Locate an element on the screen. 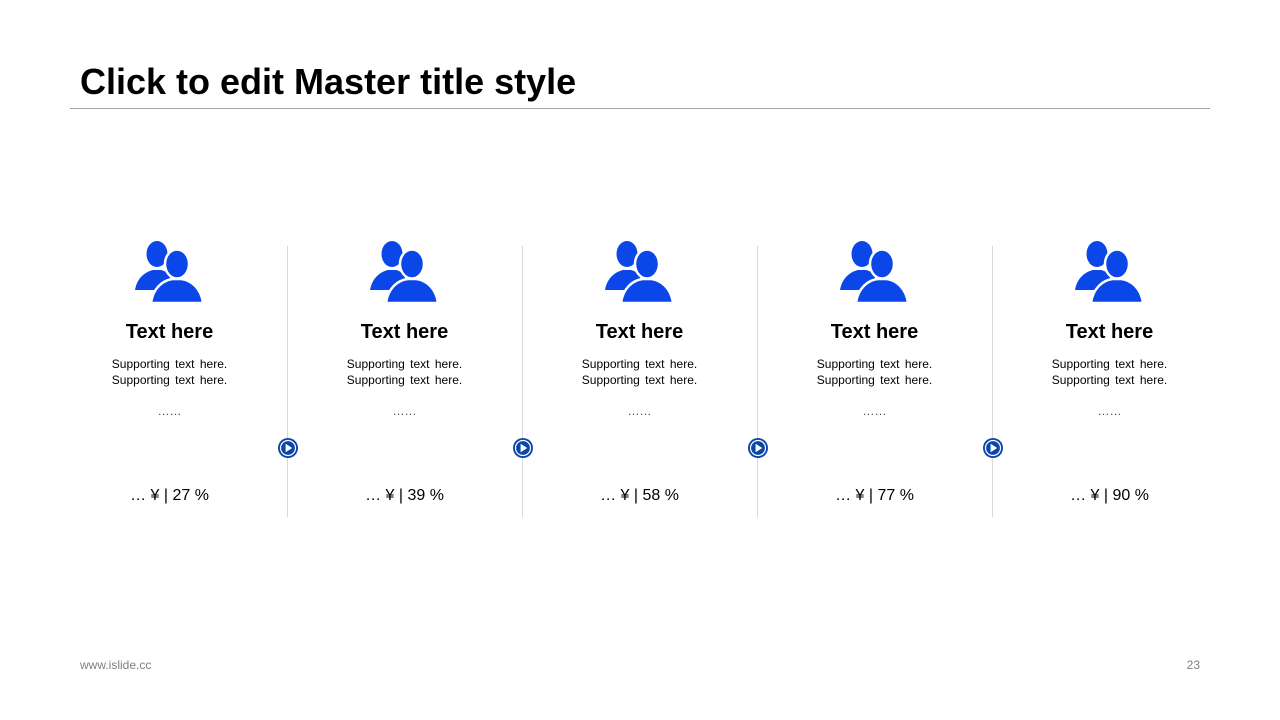 This screenshot has height=720, width=1280. footer-website: www.islide.cc is located at coordinates (116, 665).